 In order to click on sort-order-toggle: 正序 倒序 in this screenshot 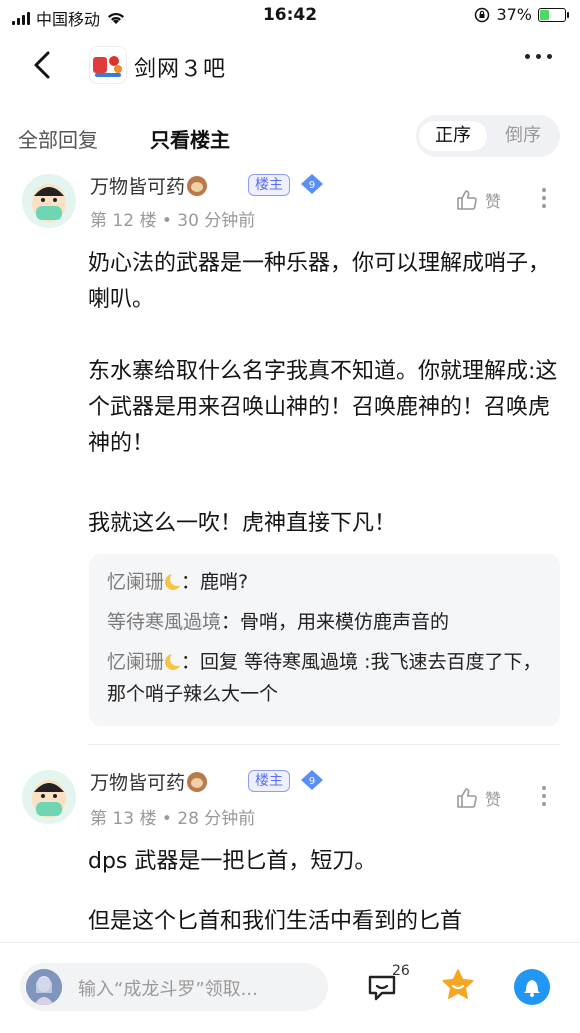, I will do `click(488, 136)`.